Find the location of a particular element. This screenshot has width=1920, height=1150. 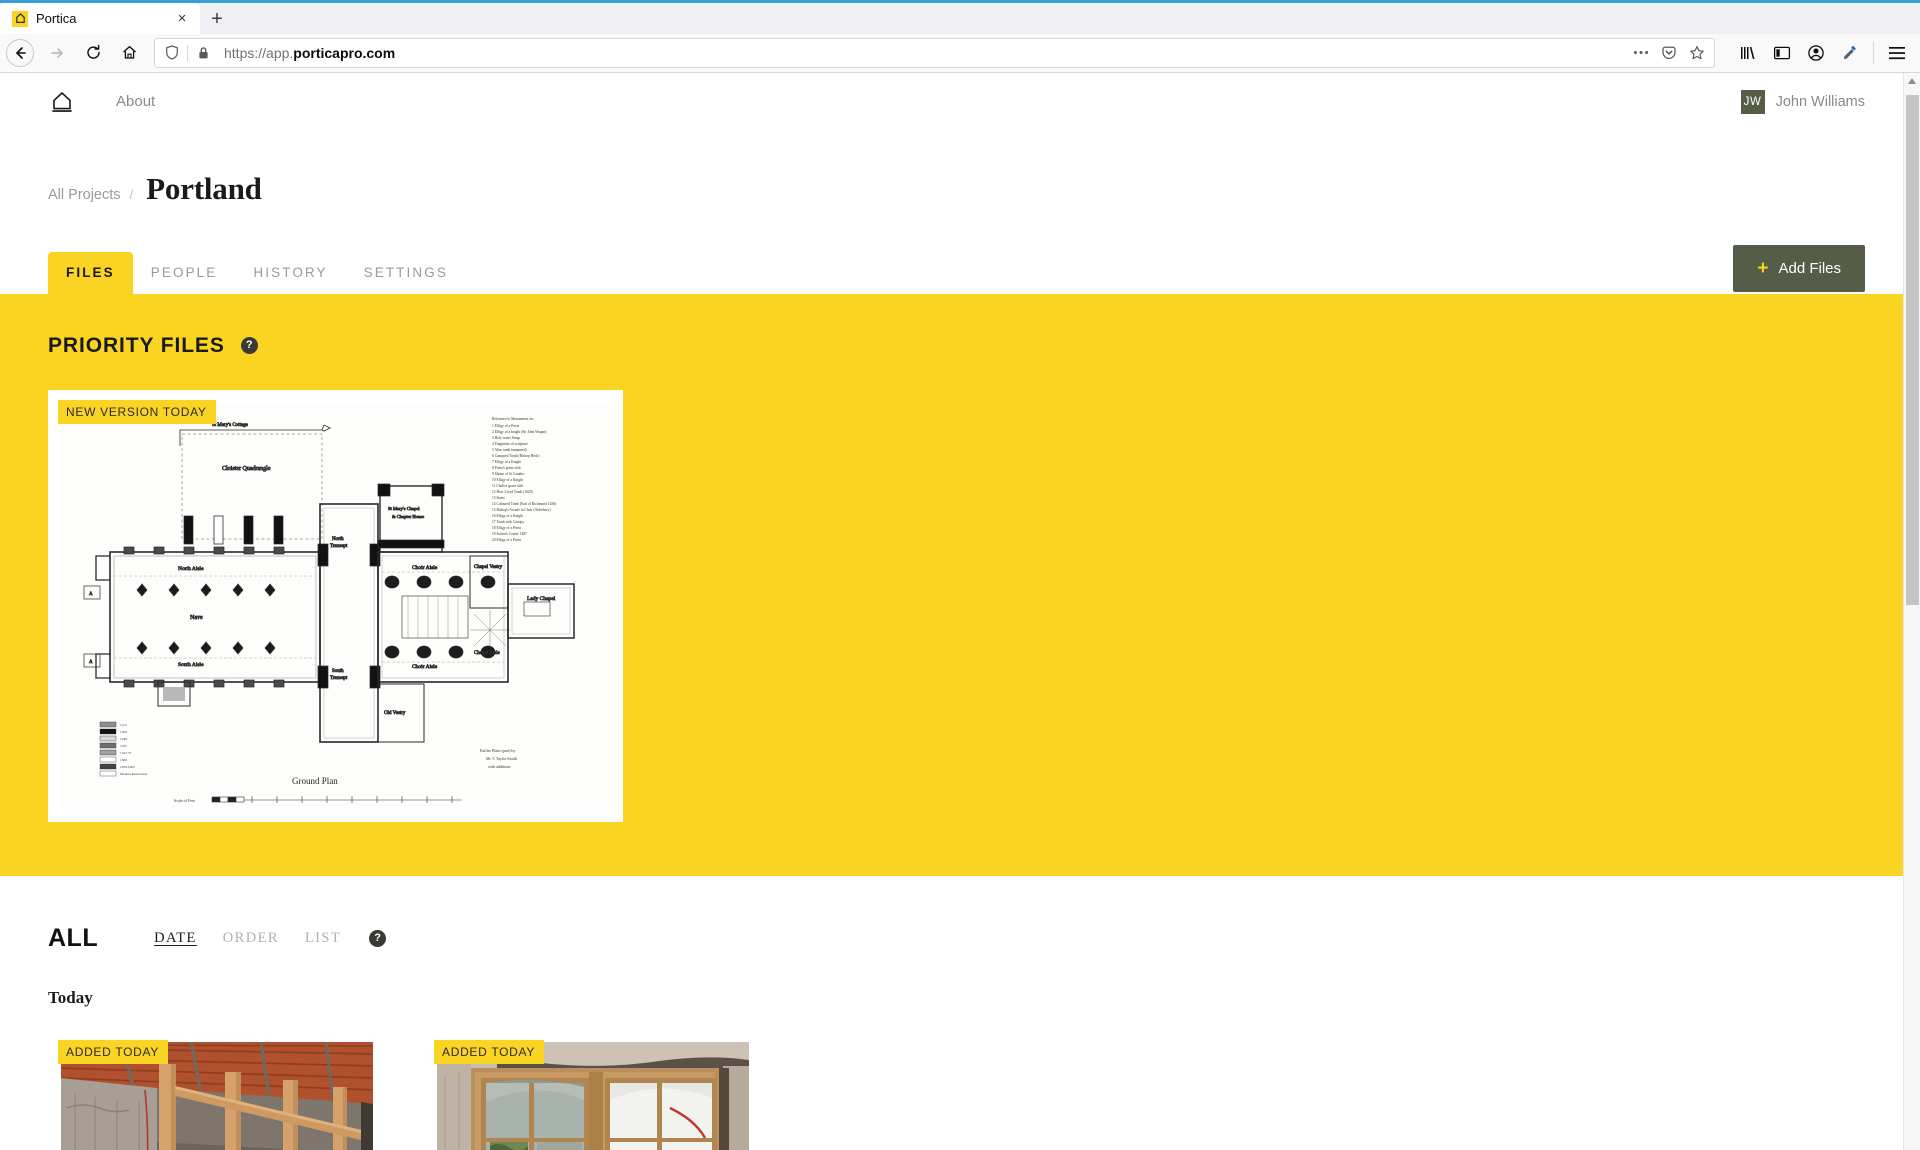

svg-text: South Aisle is located at coordinates (191, 665).